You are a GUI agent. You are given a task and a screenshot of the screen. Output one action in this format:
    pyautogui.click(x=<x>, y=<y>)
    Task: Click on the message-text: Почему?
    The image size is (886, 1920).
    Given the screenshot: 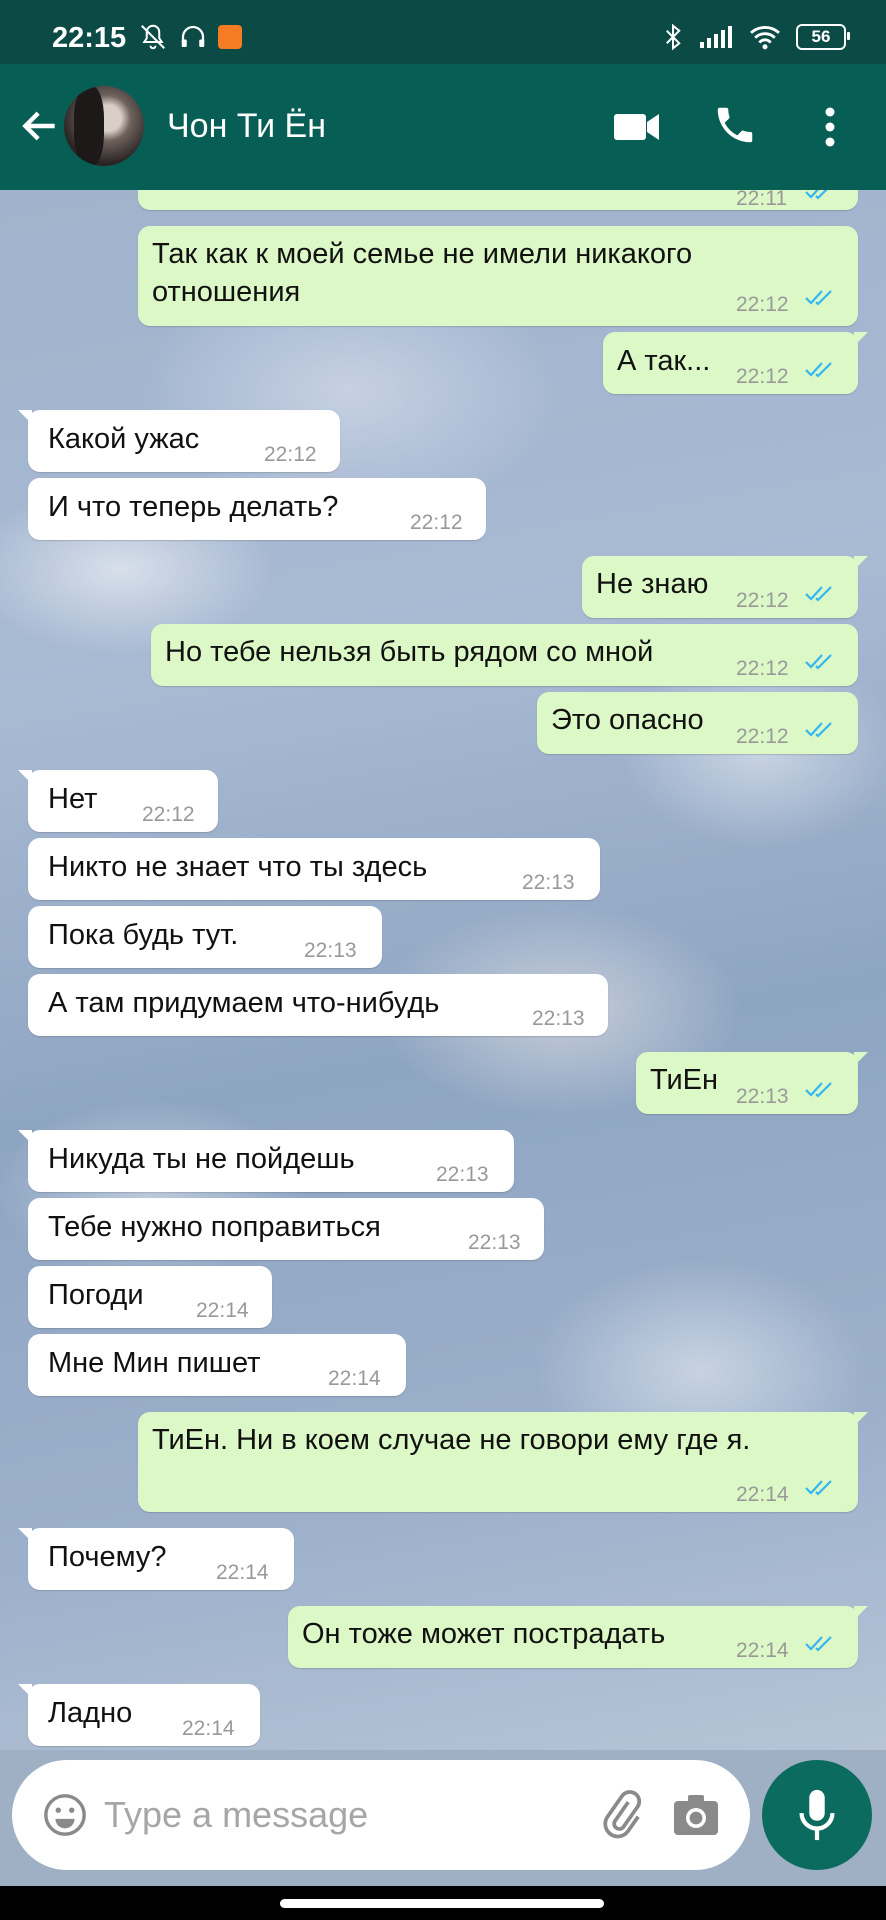 What is the action you would take?
    pyautogui.click(x=107, y=1557)
    